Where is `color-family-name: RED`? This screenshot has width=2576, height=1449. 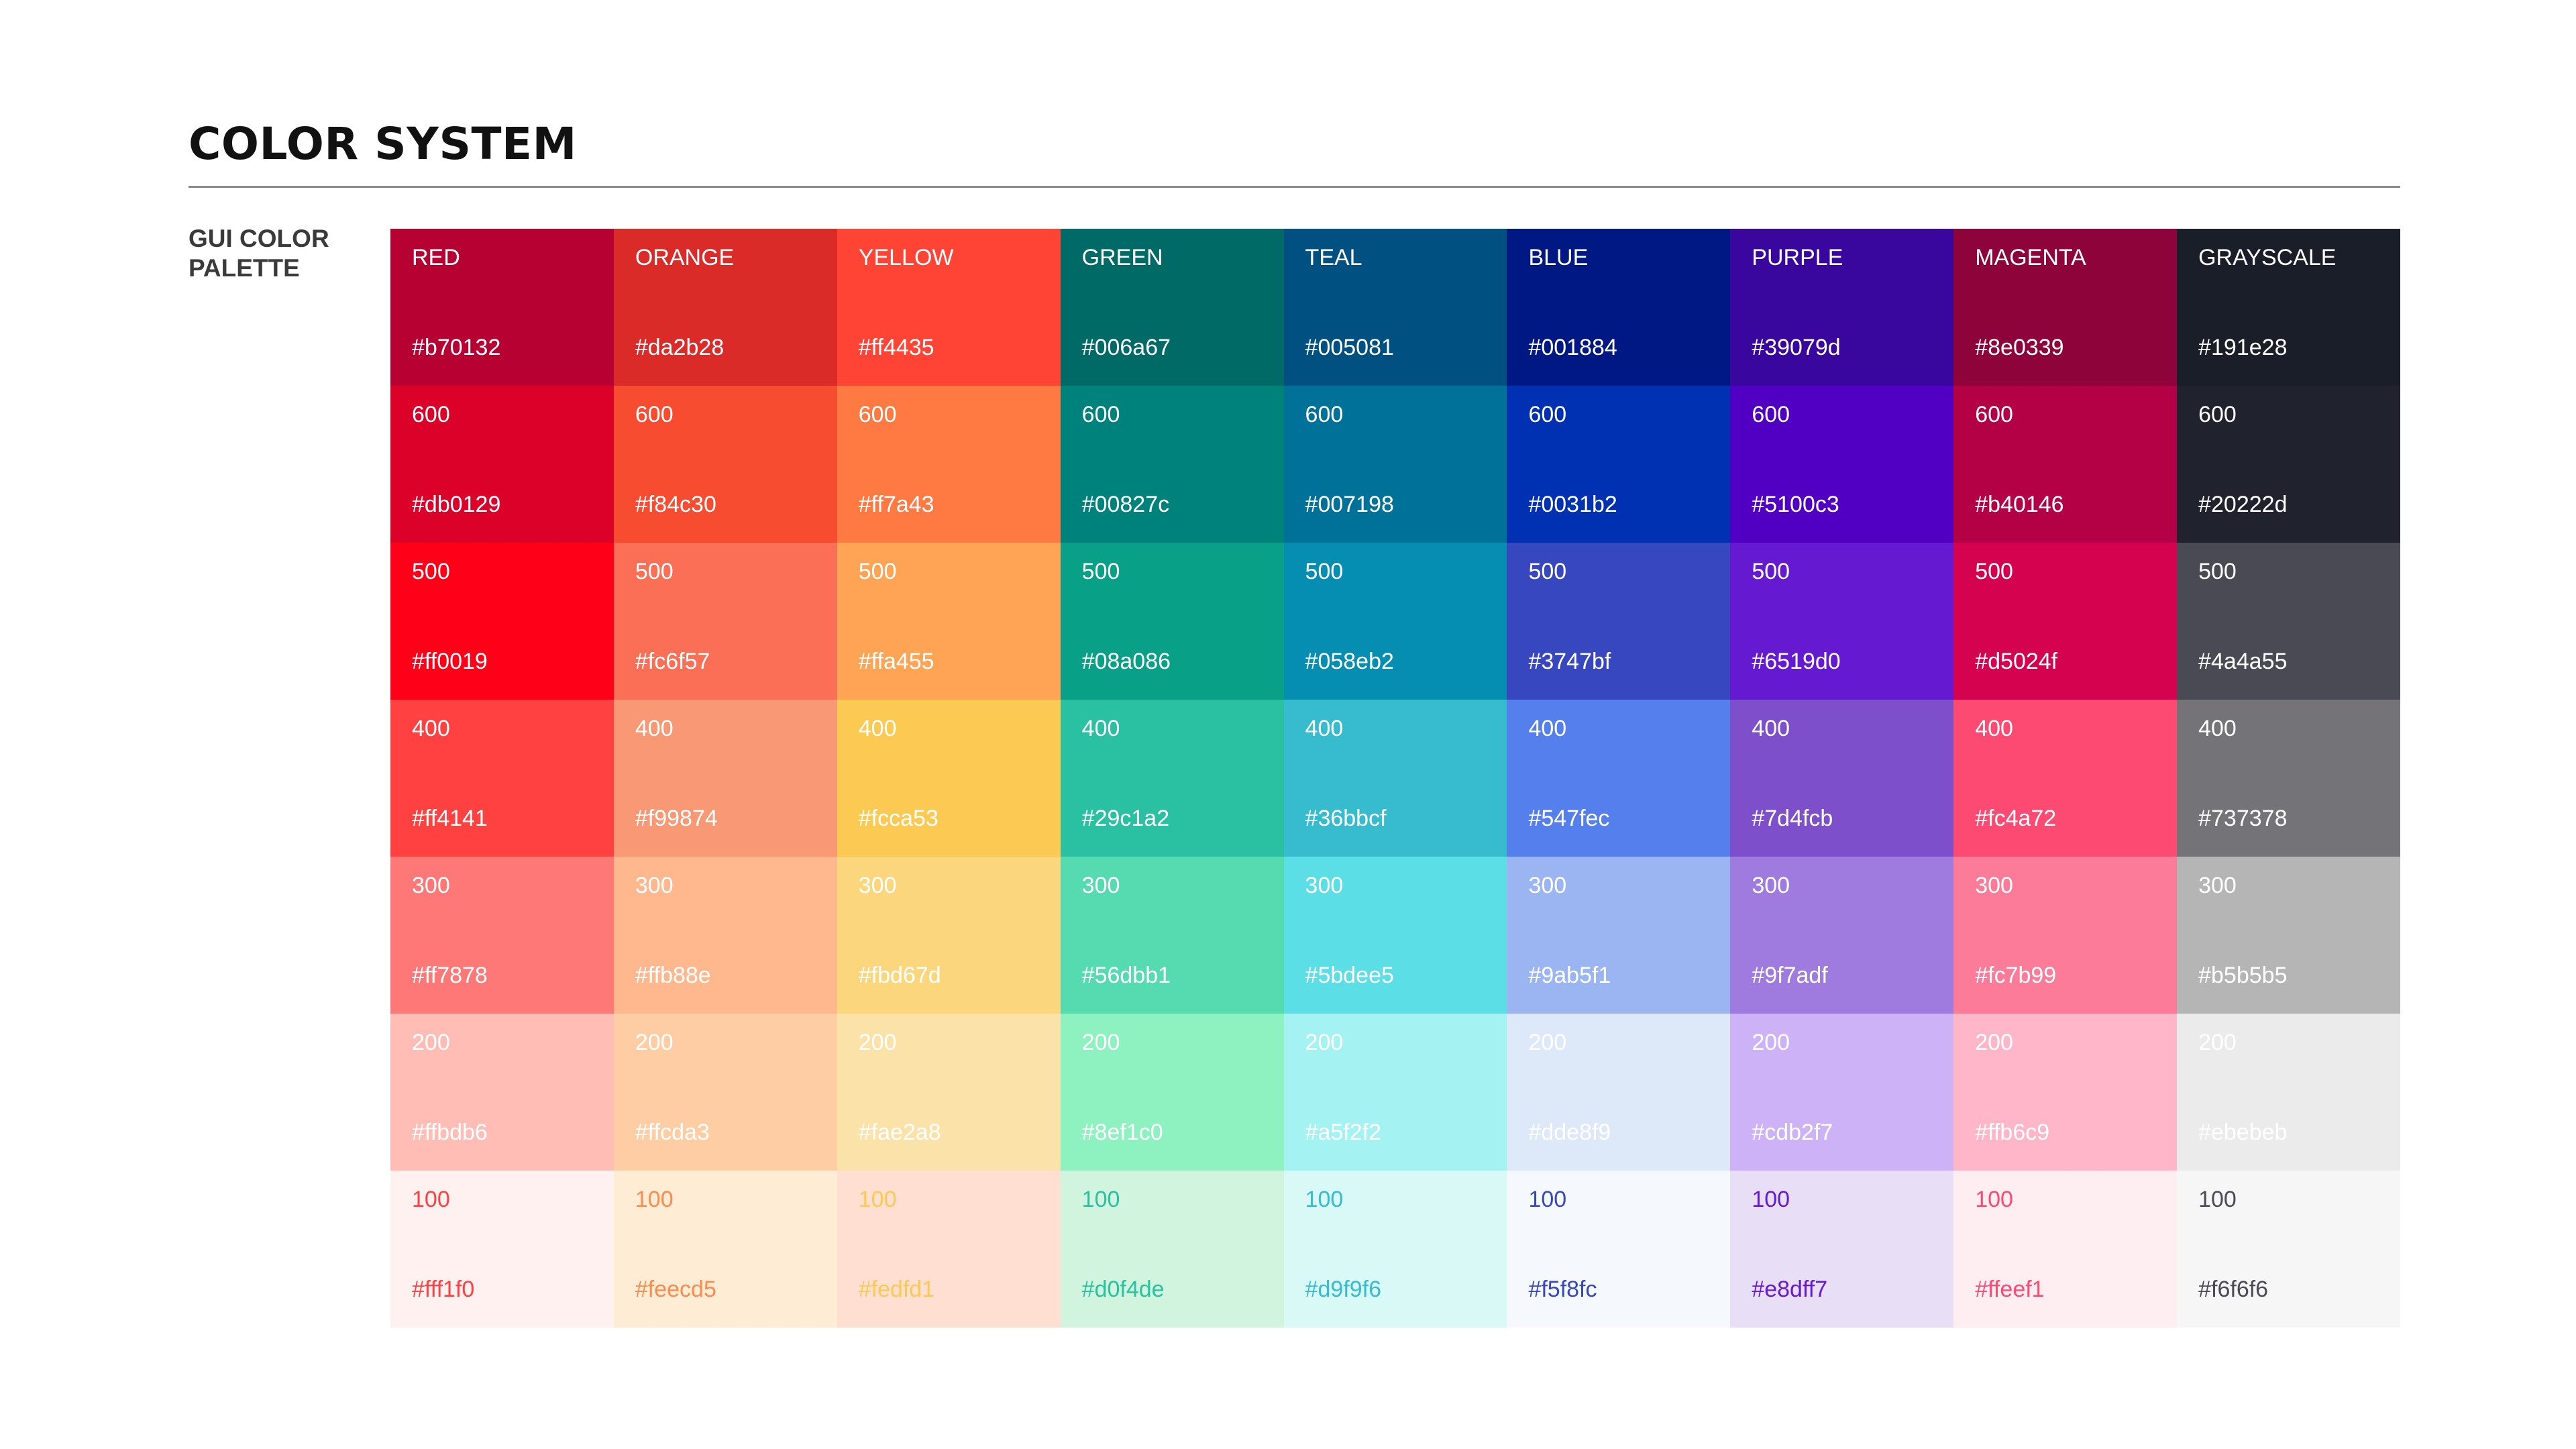
color-family-name: RED is located at coordinates (436, 257).